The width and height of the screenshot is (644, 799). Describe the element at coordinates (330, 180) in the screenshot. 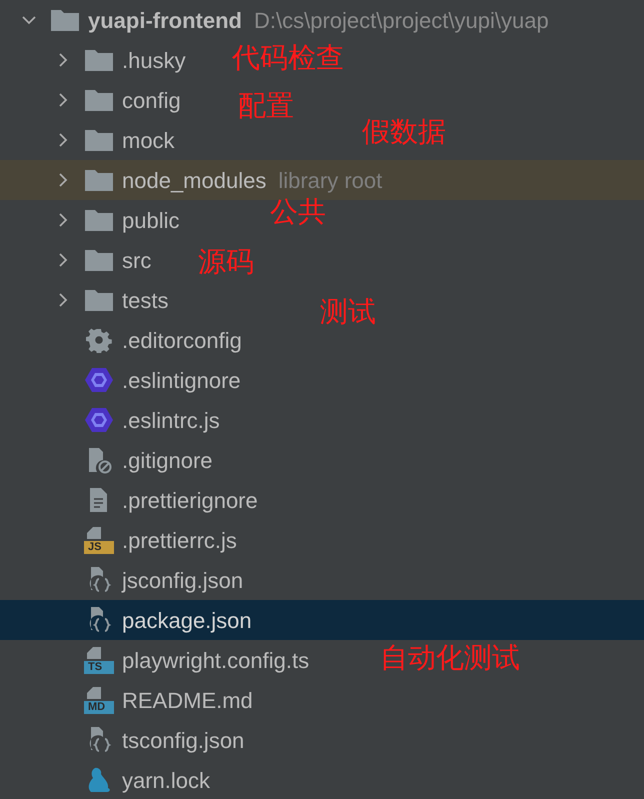

I see `library-root-hint: library root` at that location.